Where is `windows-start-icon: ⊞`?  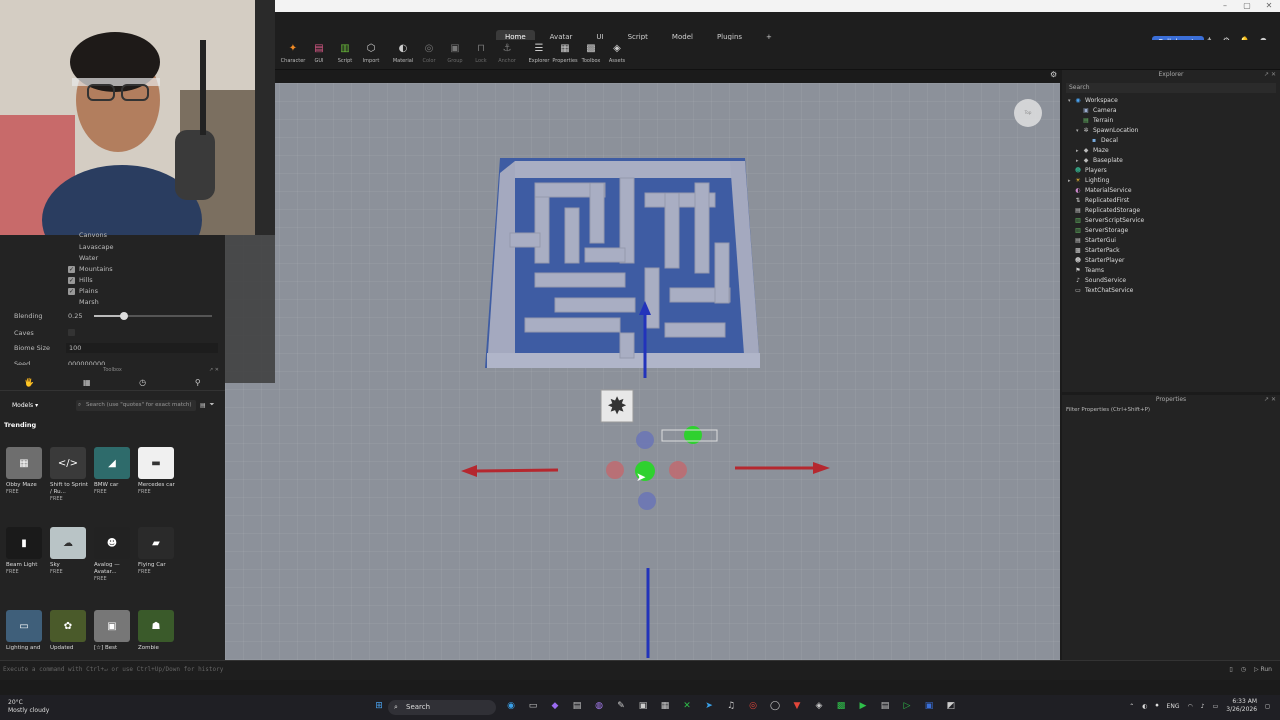 windows-start-icon: ⊞ is located at coordinates (379, 706).